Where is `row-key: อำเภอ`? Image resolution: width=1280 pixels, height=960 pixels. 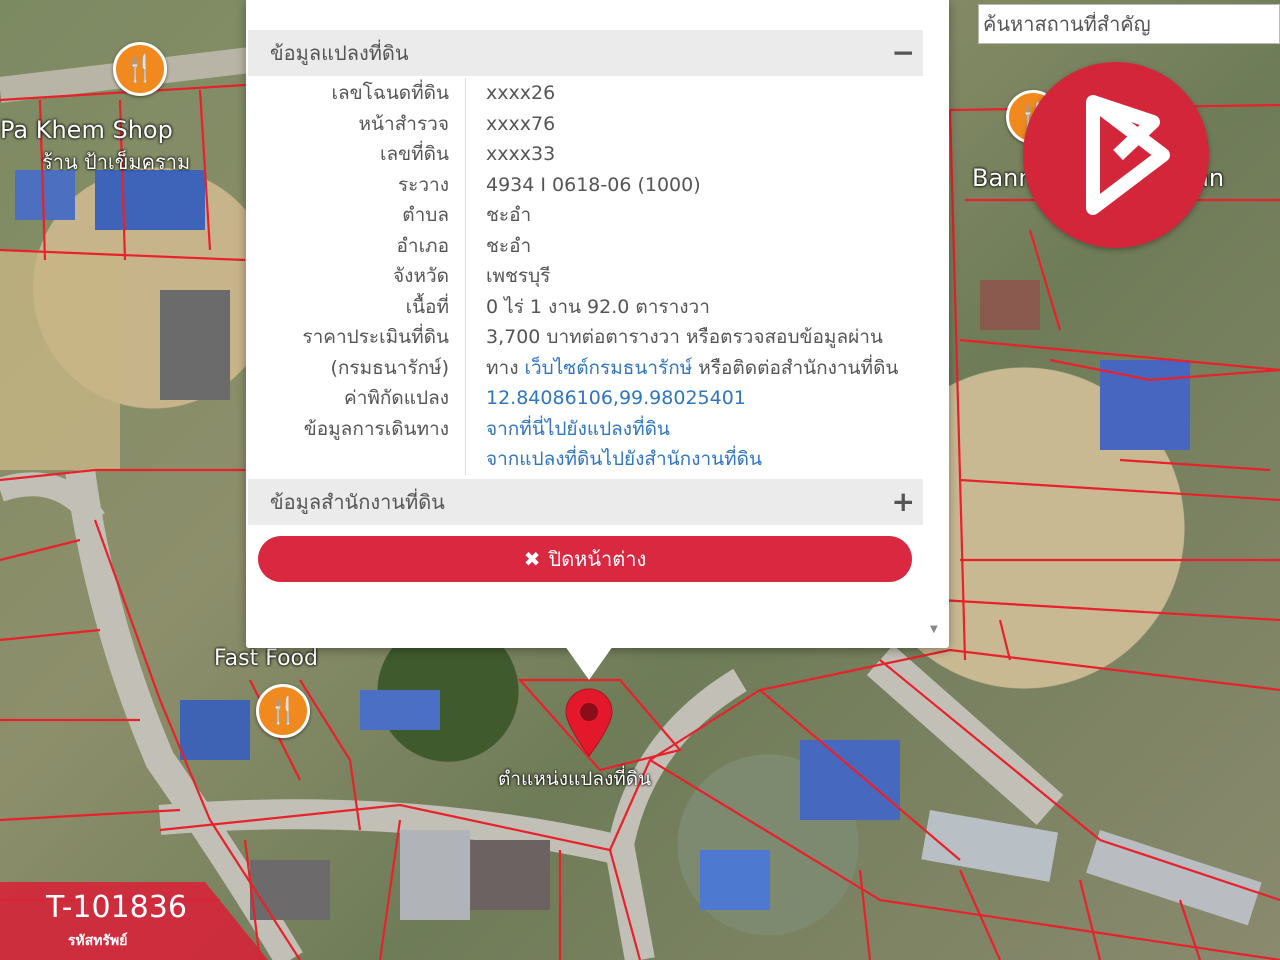
row-key: อำเภอ is located at coordinates (357, 245).